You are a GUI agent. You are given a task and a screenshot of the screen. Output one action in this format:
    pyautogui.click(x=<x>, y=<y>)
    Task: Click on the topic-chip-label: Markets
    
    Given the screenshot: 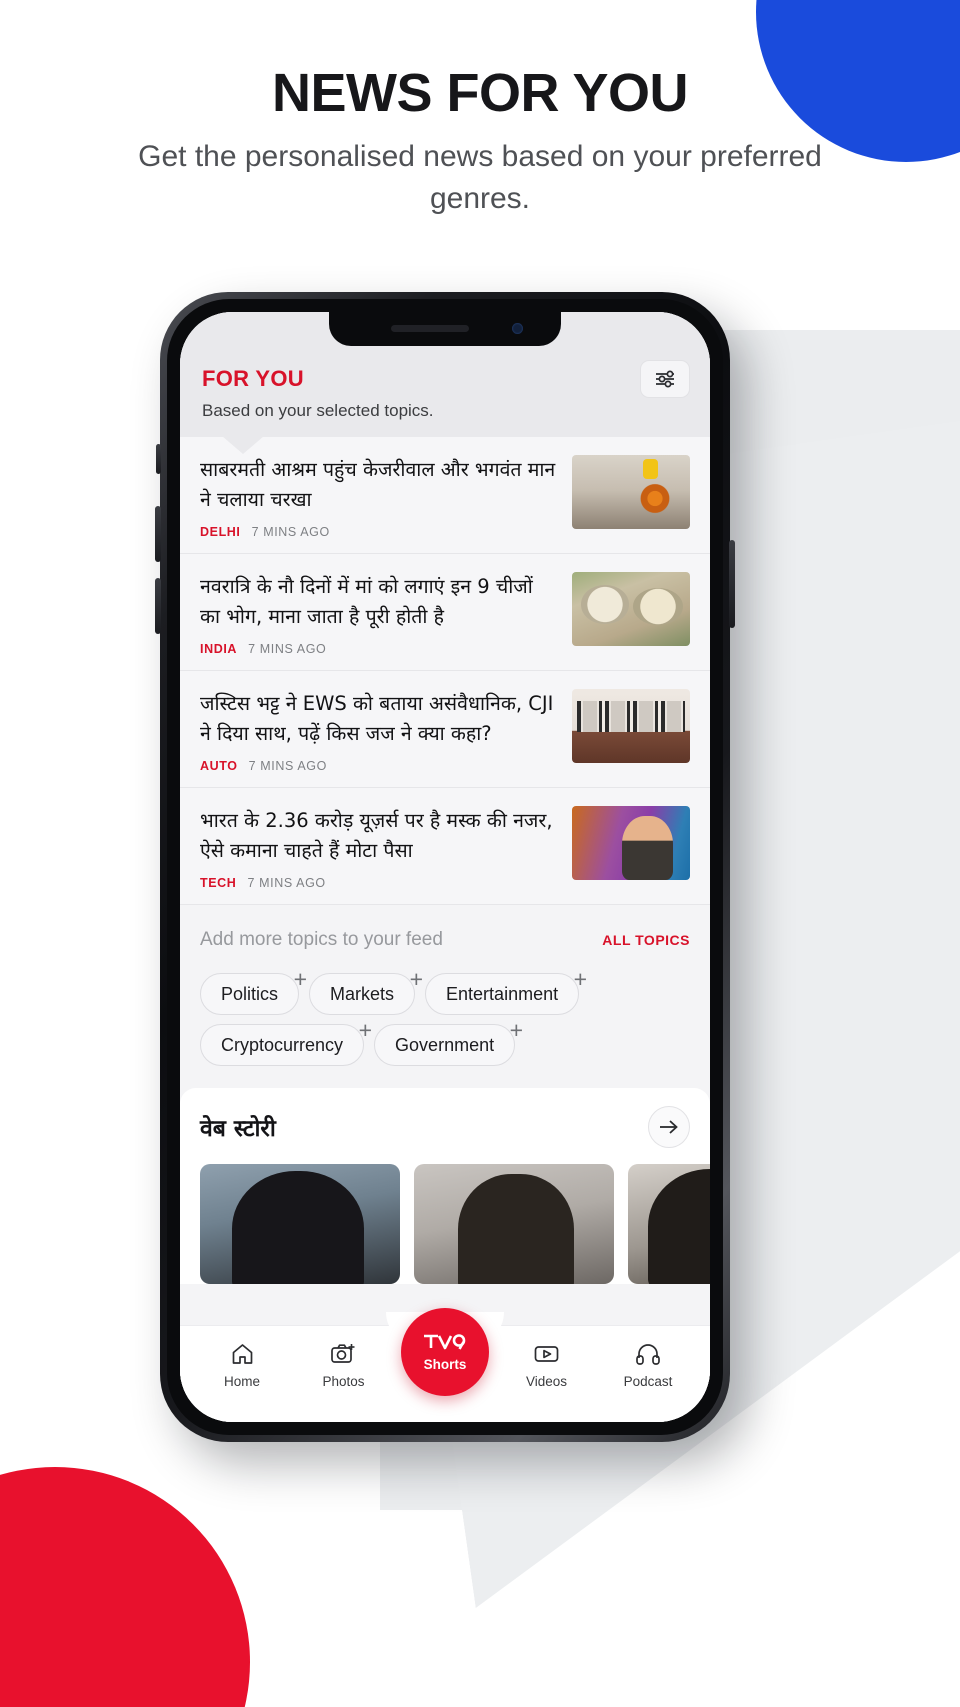 What is the action you would take?
    pyautogui.click(x=362, y=993)
    